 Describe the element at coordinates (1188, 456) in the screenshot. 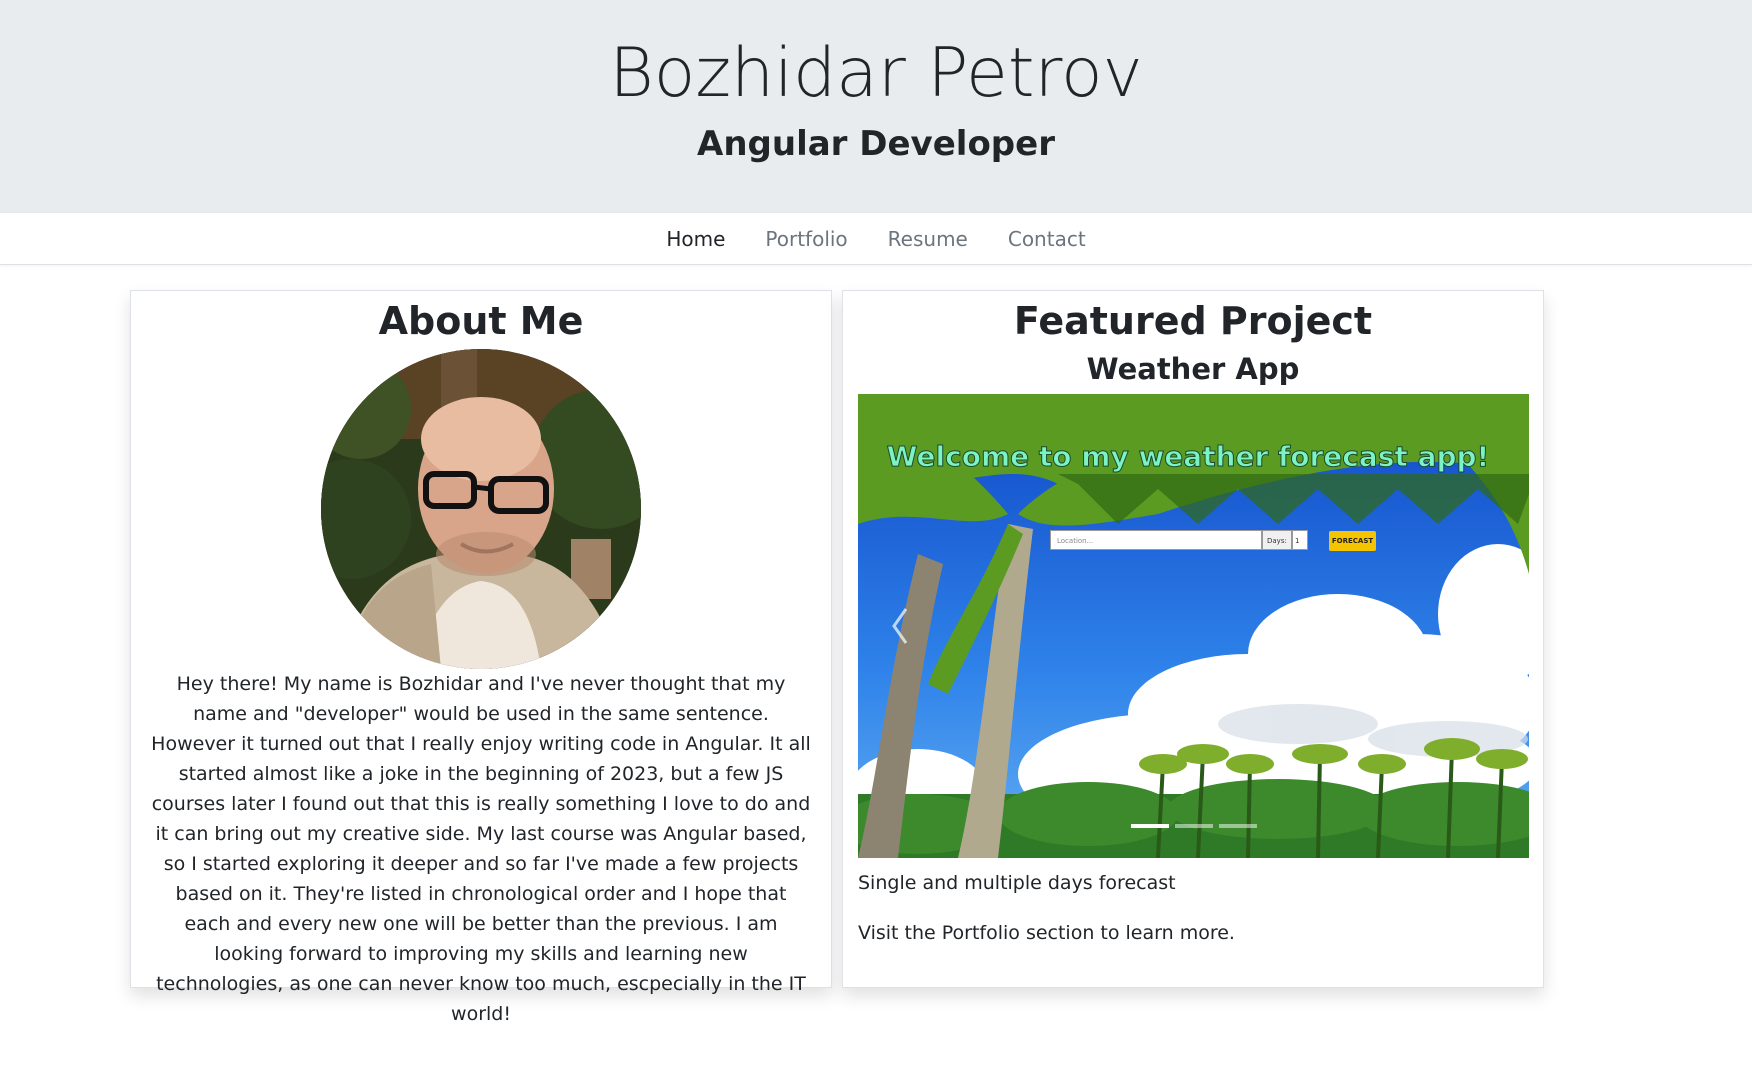

I see `slide-headline: Welcome to my weather forecast app!` at that location.